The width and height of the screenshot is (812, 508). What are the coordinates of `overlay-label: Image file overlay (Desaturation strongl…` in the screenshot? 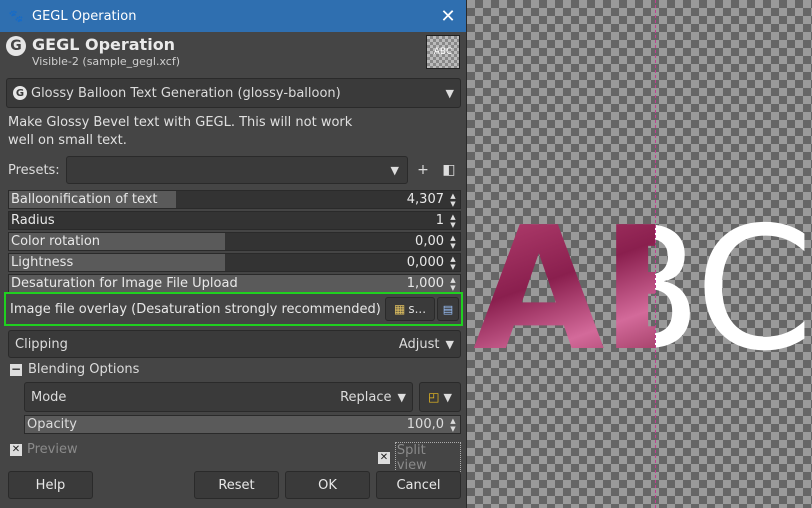 It's located at (195, 309).